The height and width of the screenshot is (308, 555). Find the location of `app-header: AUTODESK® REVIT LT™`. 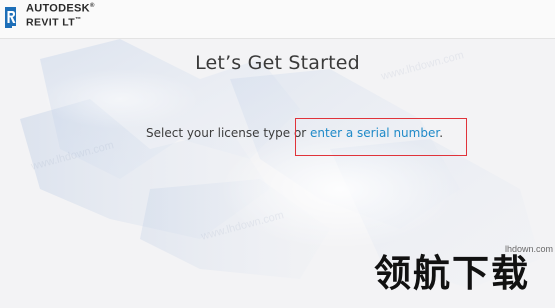

app-header: AUTODESK® REVIT LT™ is located at coordinates (277, 19).